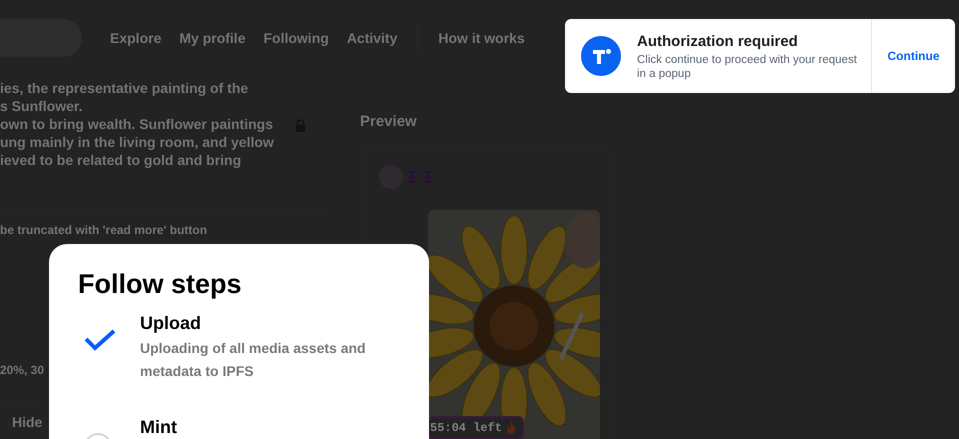 Image resolution: width=959 pixels, height=439 pixels. What do you see at coordinates (253, 360) in the screenshot?
I see `step-description: Uploading of all media assets and metadata to IPFS` at bounding box center [253, 360].